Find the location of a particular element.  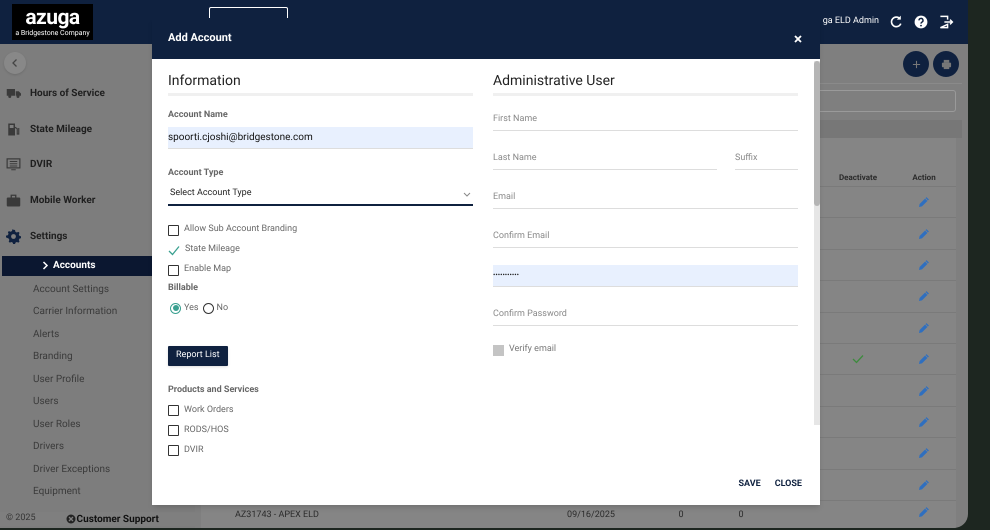

close-button is located at coordinates (798, 38).